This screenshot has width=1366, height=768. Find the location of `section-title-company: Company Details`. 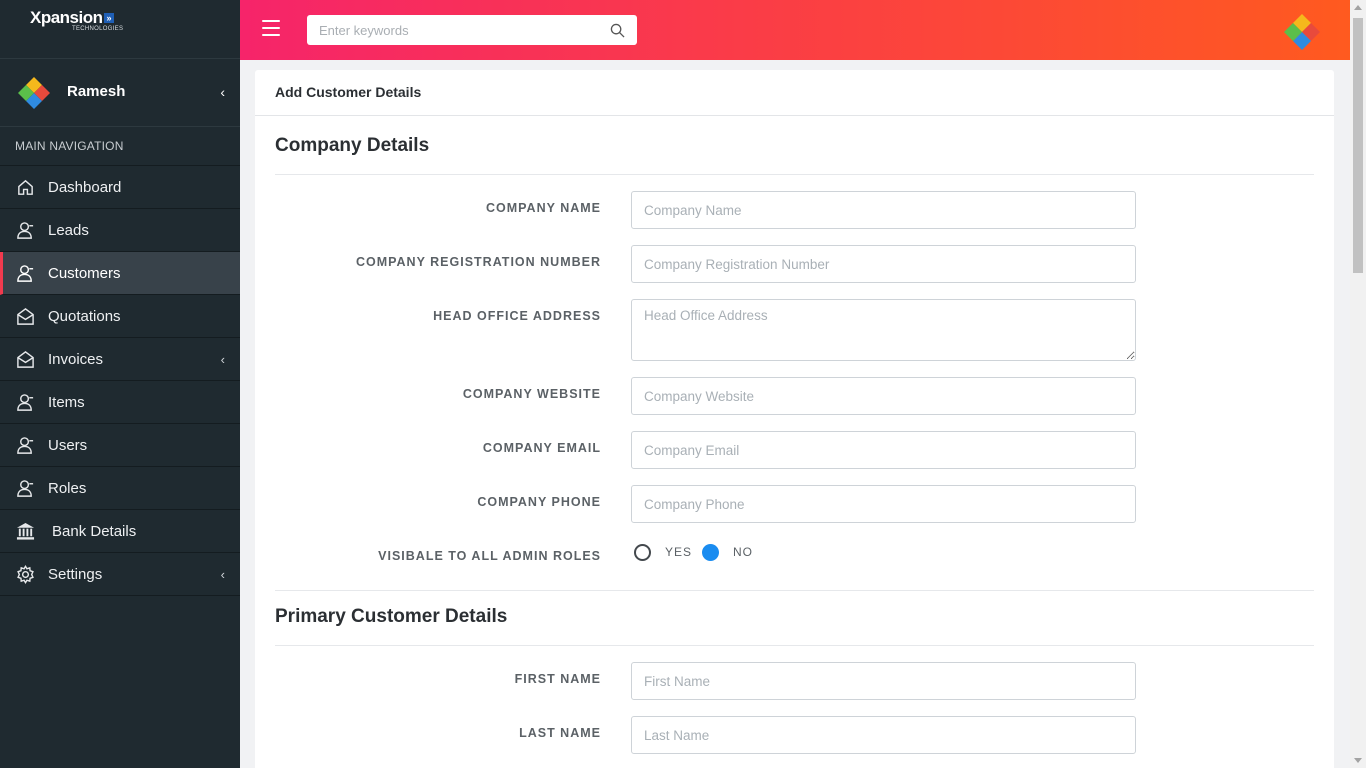

section-title-company: Company Details is located at coordinates (352, 145).